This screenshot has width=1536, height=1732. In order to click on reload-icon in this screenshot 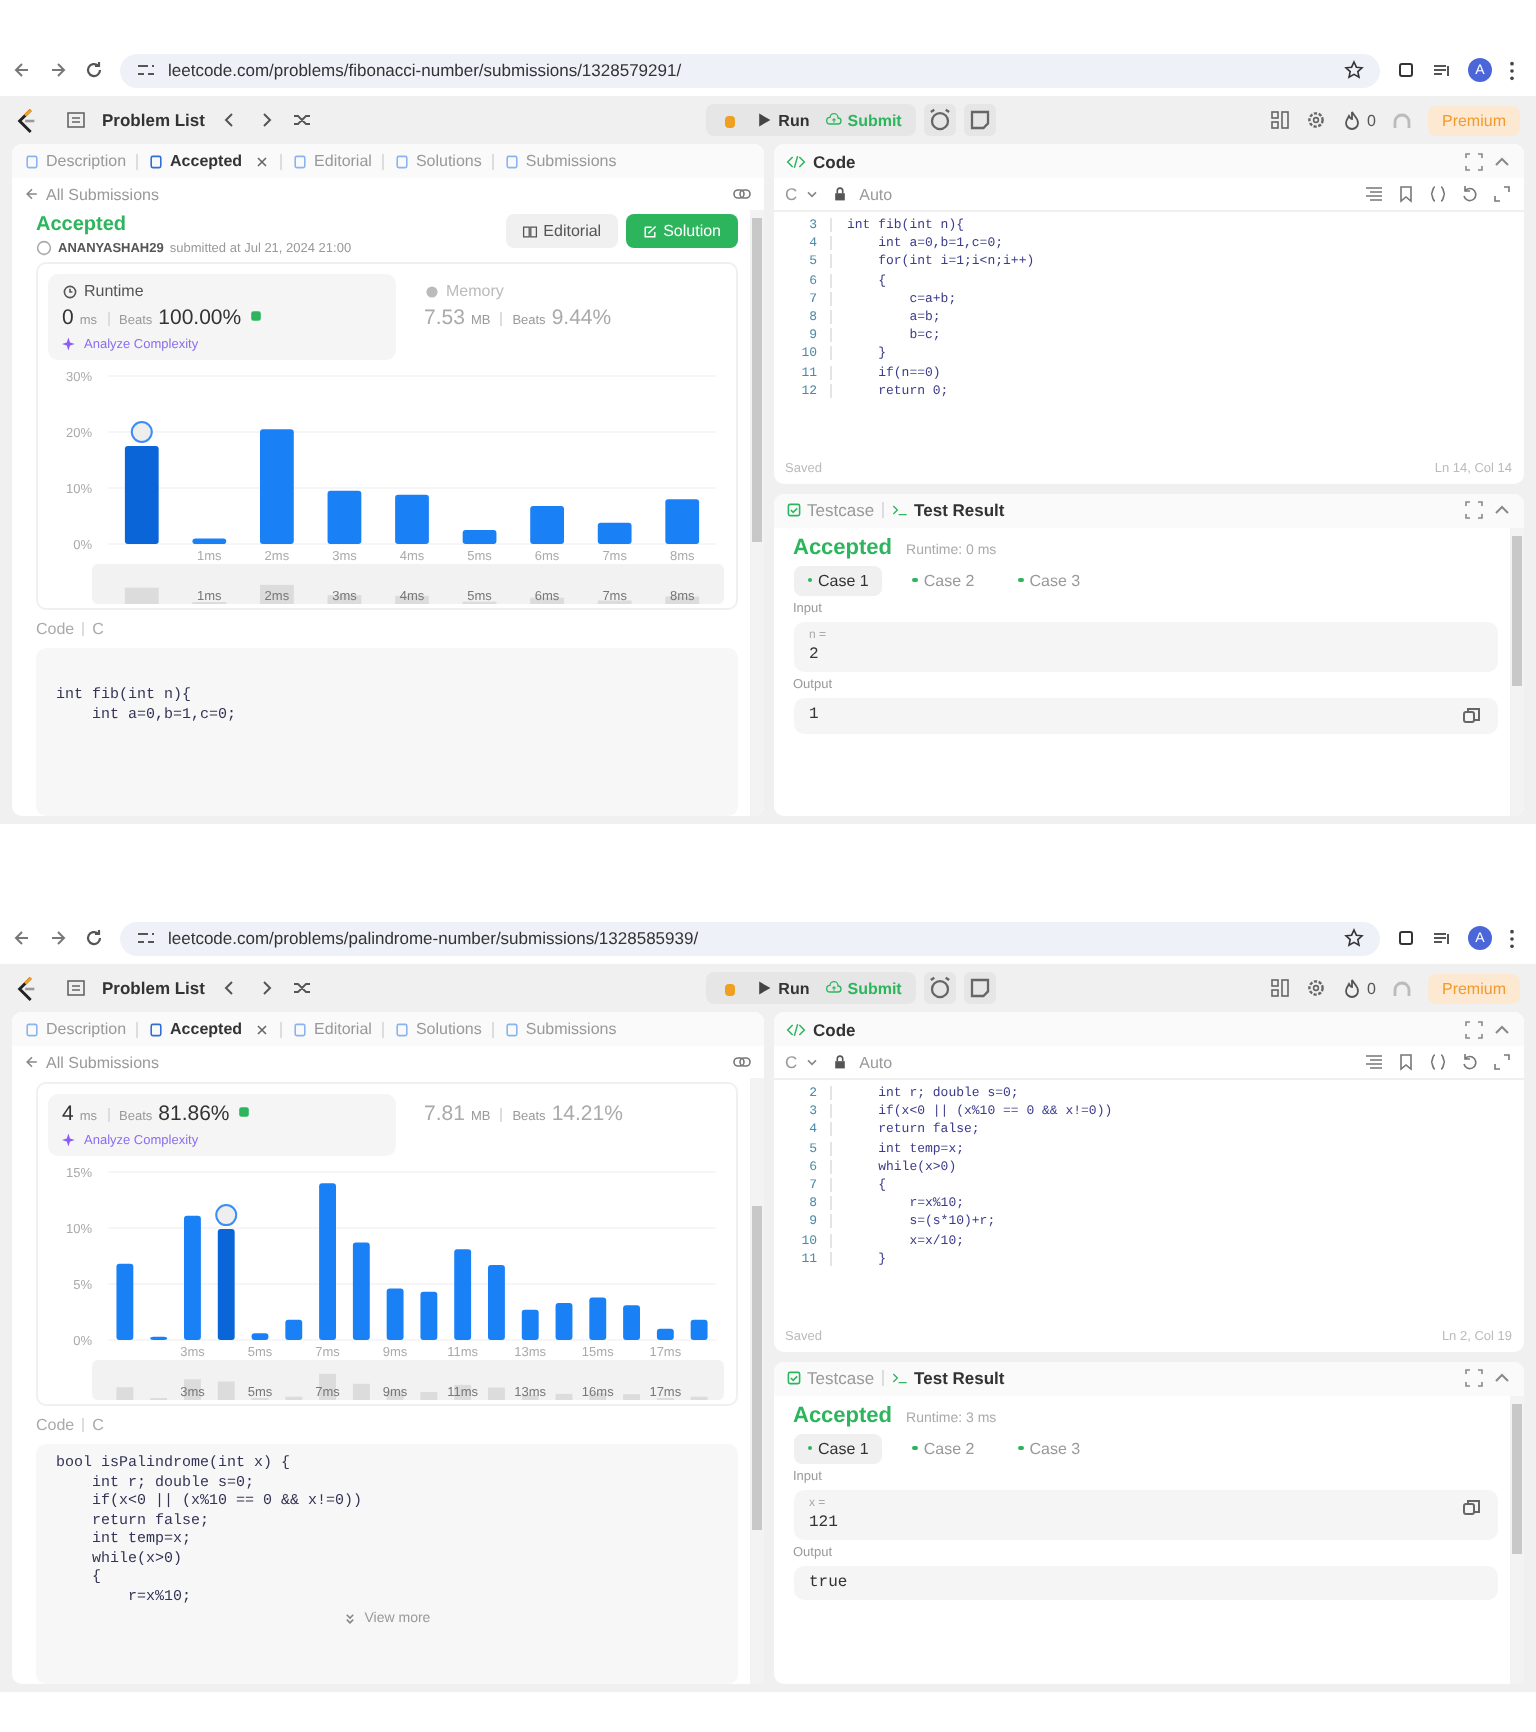, I will do `click(94, 70)`.